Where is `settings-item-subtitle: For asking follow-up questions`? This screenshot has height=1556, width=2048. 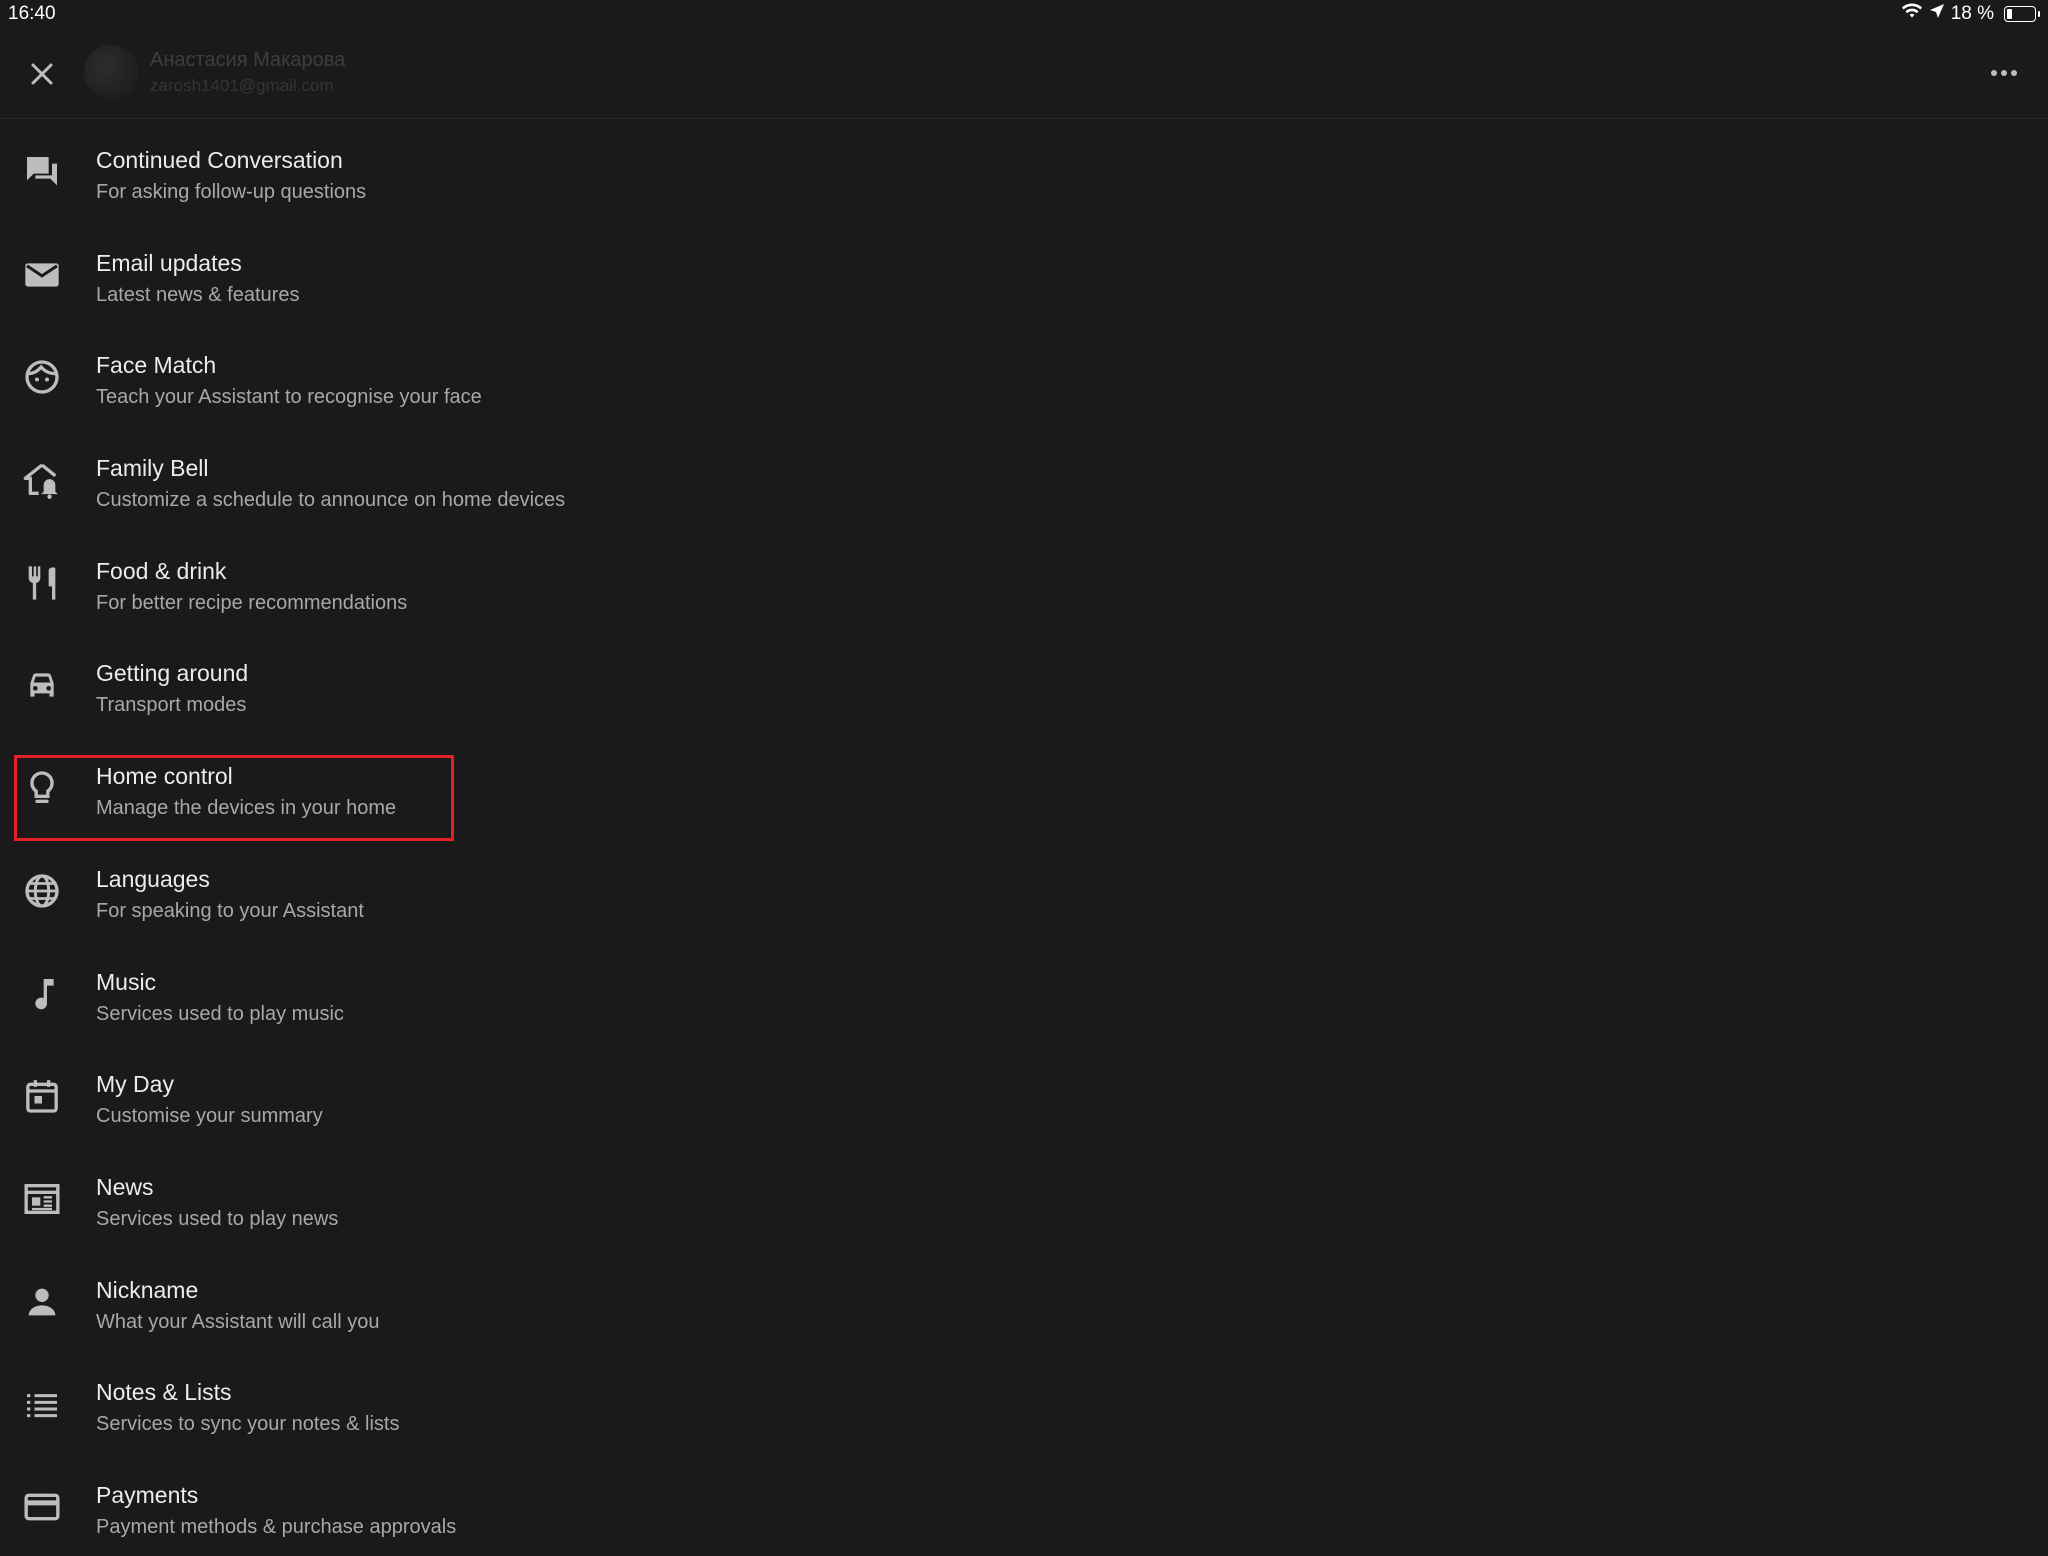 settings-item-subtitle: For asking follow-up questions is located at coordinates (231, 192).